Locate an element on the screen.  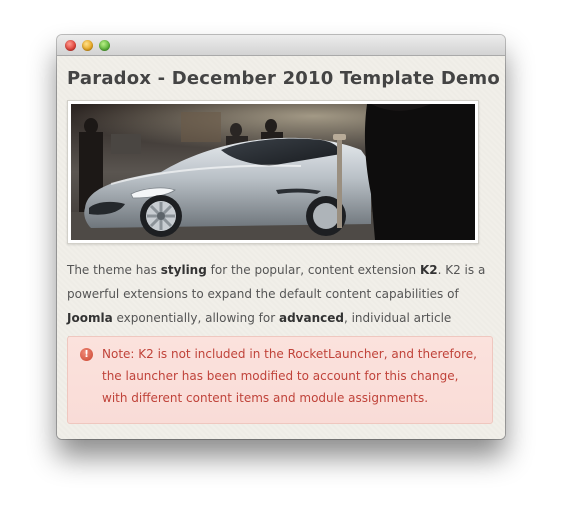
paragraph-text: for the popular, content extension is located at coordinates (313, 270).